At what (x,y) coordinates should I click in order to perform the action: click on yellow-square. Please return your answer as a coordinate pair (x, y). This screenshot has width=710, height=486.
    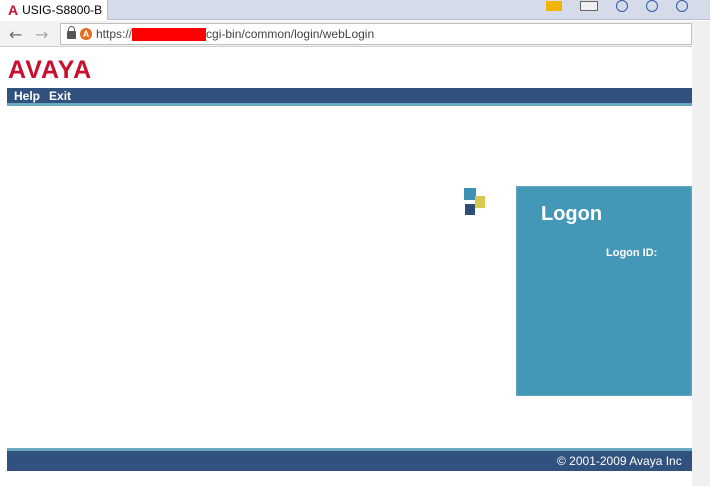
    Looking at the image, I should click on (480, 202).